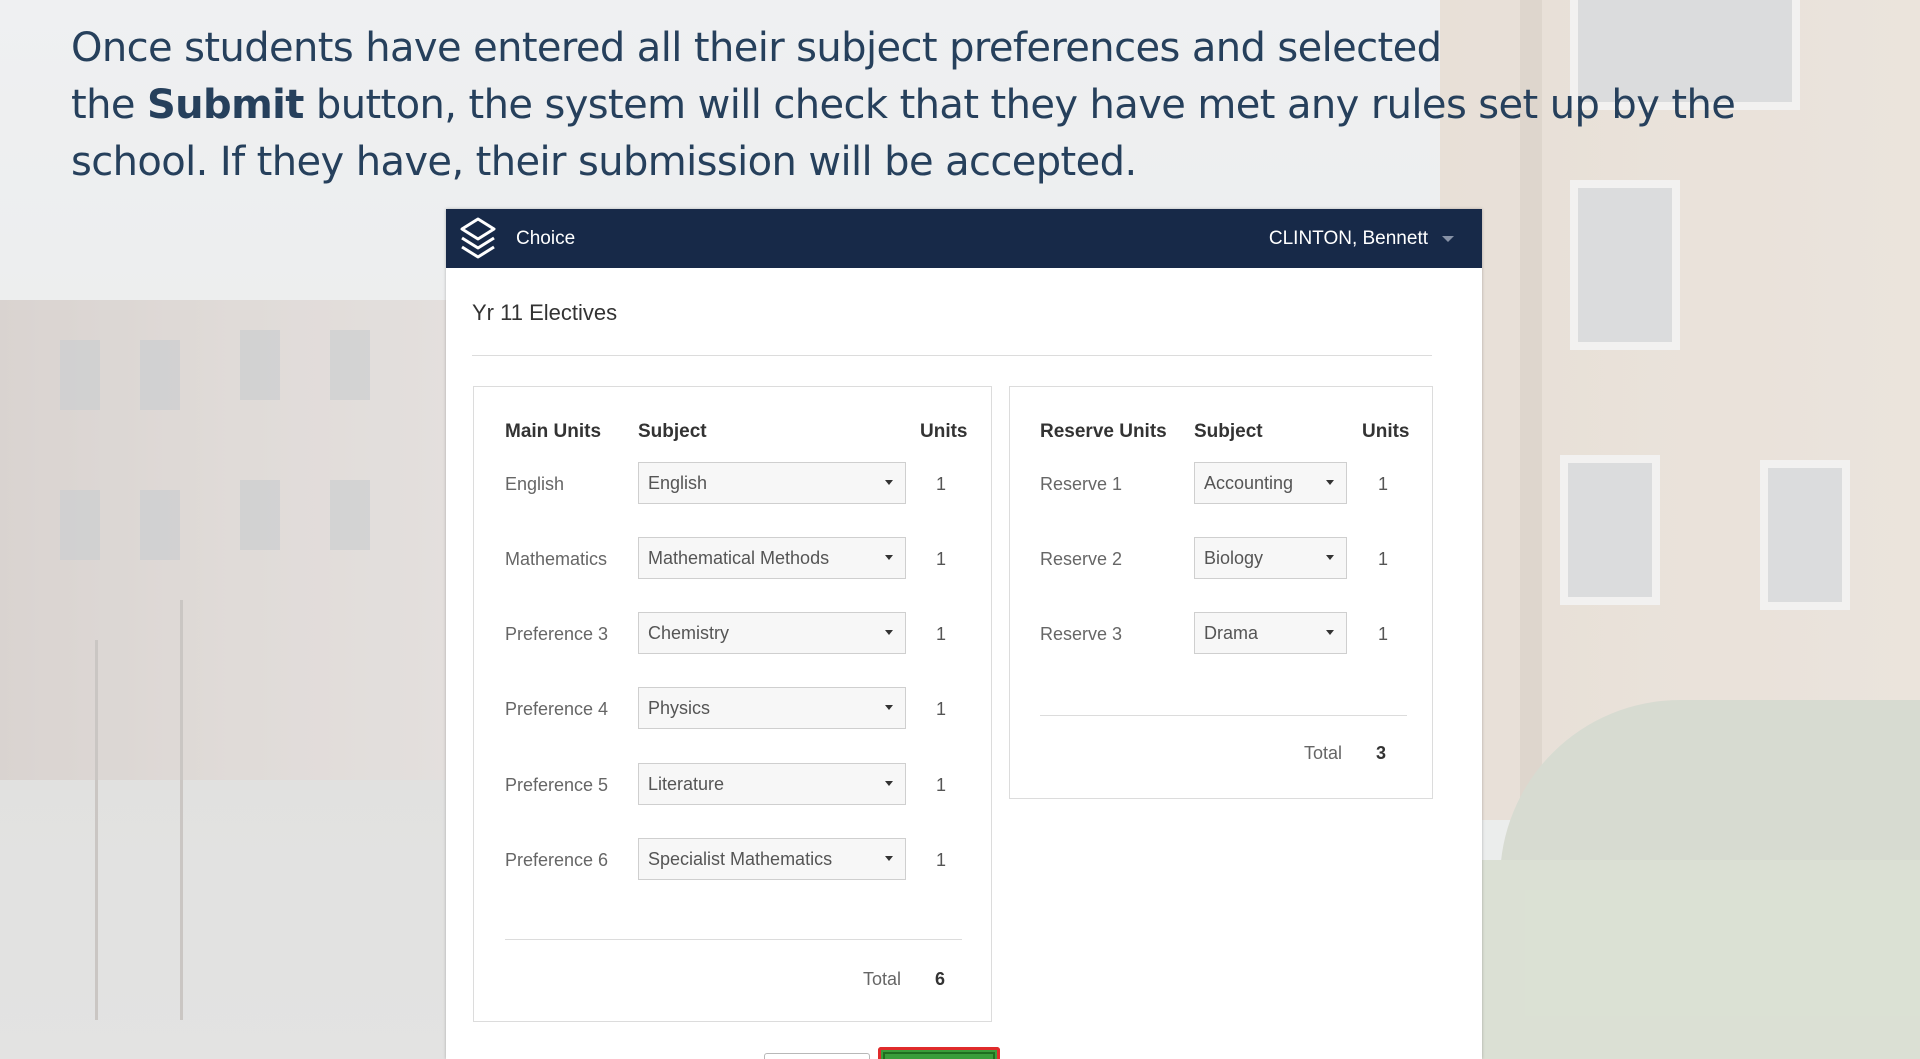  I want to click on user-name: CLINTON, Bennett, so click(1348, 238).